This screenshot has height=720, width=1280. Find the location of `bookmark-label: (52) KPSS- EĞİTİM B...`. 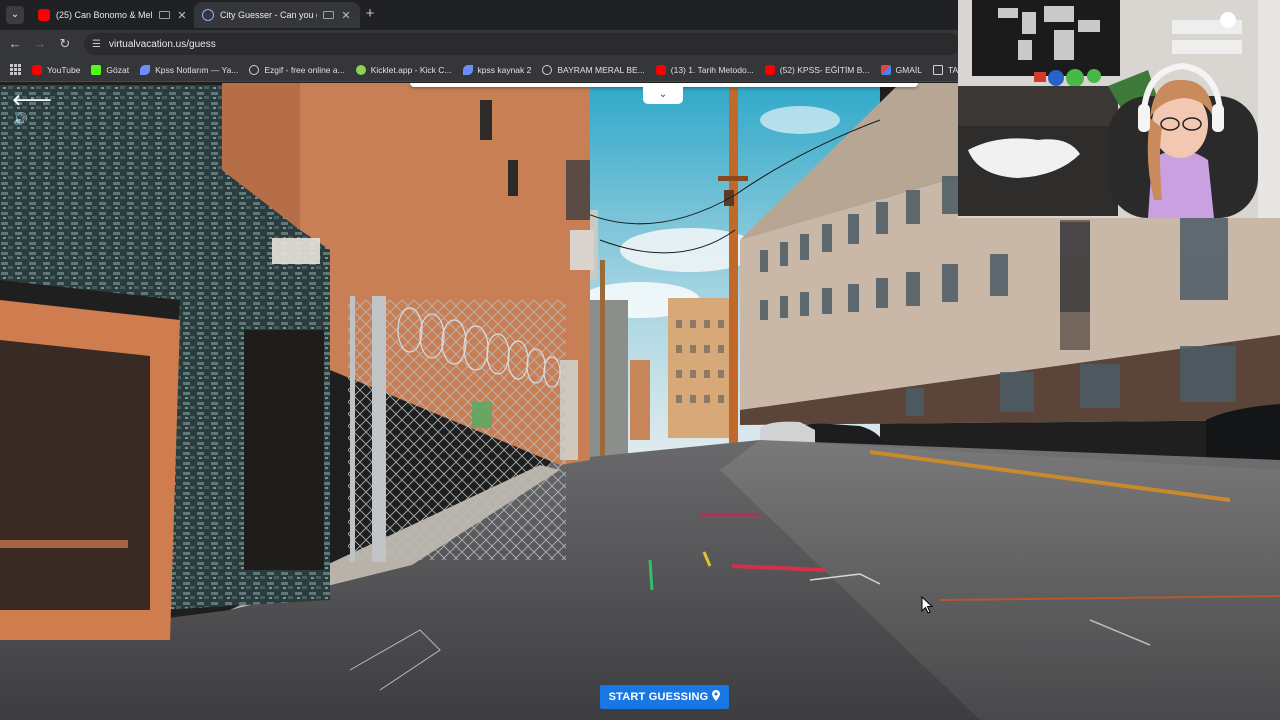

bookmark-label: (52) KPSS- EĞİTİM B... is located at coordinates (824, 69).